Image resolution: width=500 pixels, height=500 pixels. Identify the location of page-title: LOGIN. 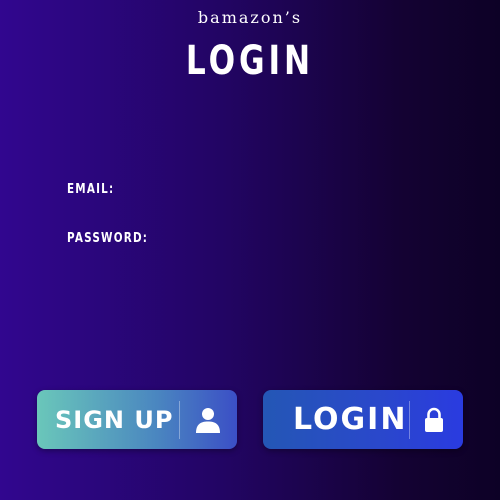
(250, 61).